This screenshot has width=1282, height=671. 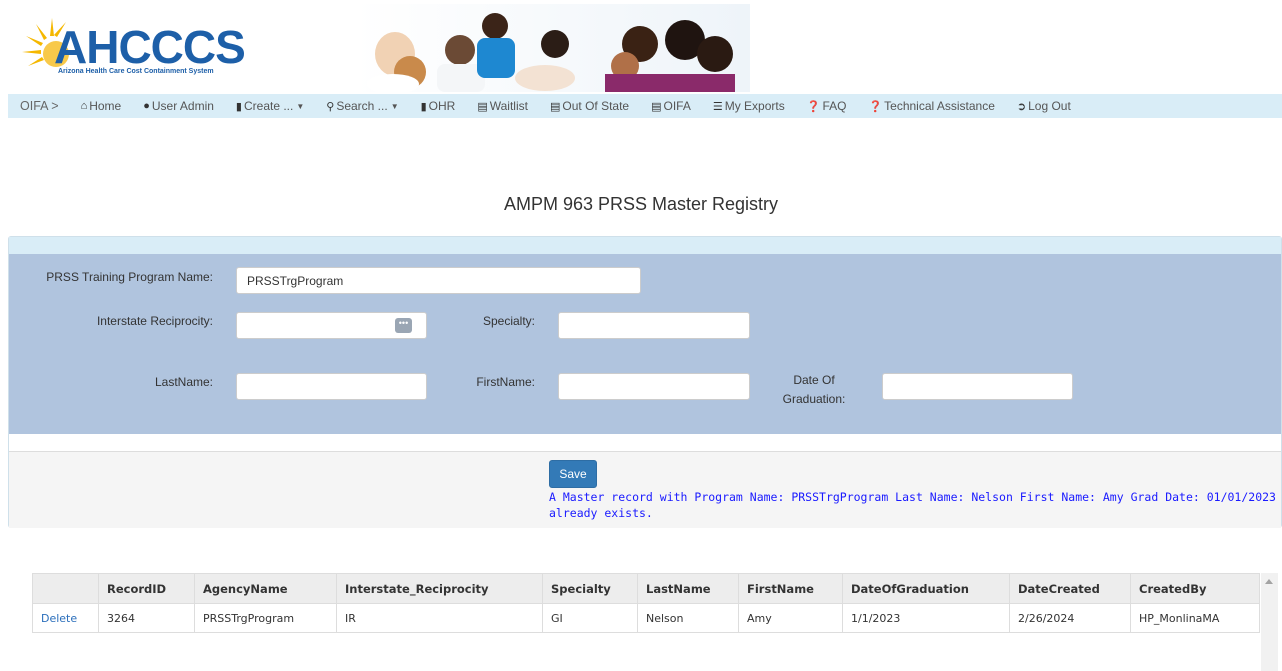 What do you see at coordinates (654, 325) in the screenshot?
I see `specialty-input` at bounding box center [654, 325].